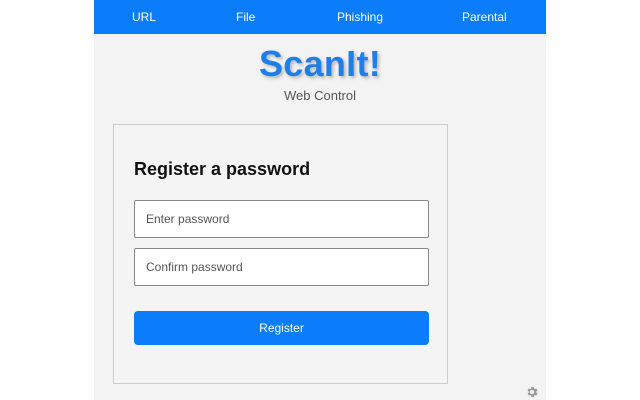  What do you see at coordinates (360, 17) in the screenshot?
I see `tab-phishing: Phishing` at bounding box center [360, 17].